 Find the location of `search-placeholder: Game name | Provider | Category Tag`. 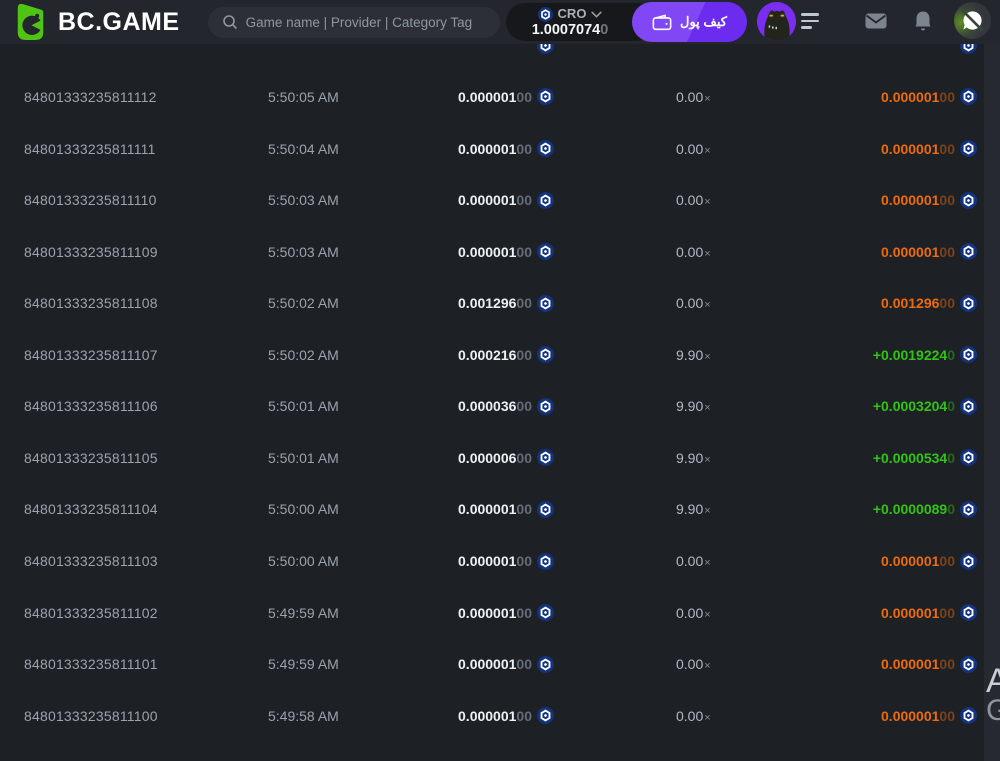

search-placeholder: Game name | Provider | Category Tag is located at coordinates (359, 22).